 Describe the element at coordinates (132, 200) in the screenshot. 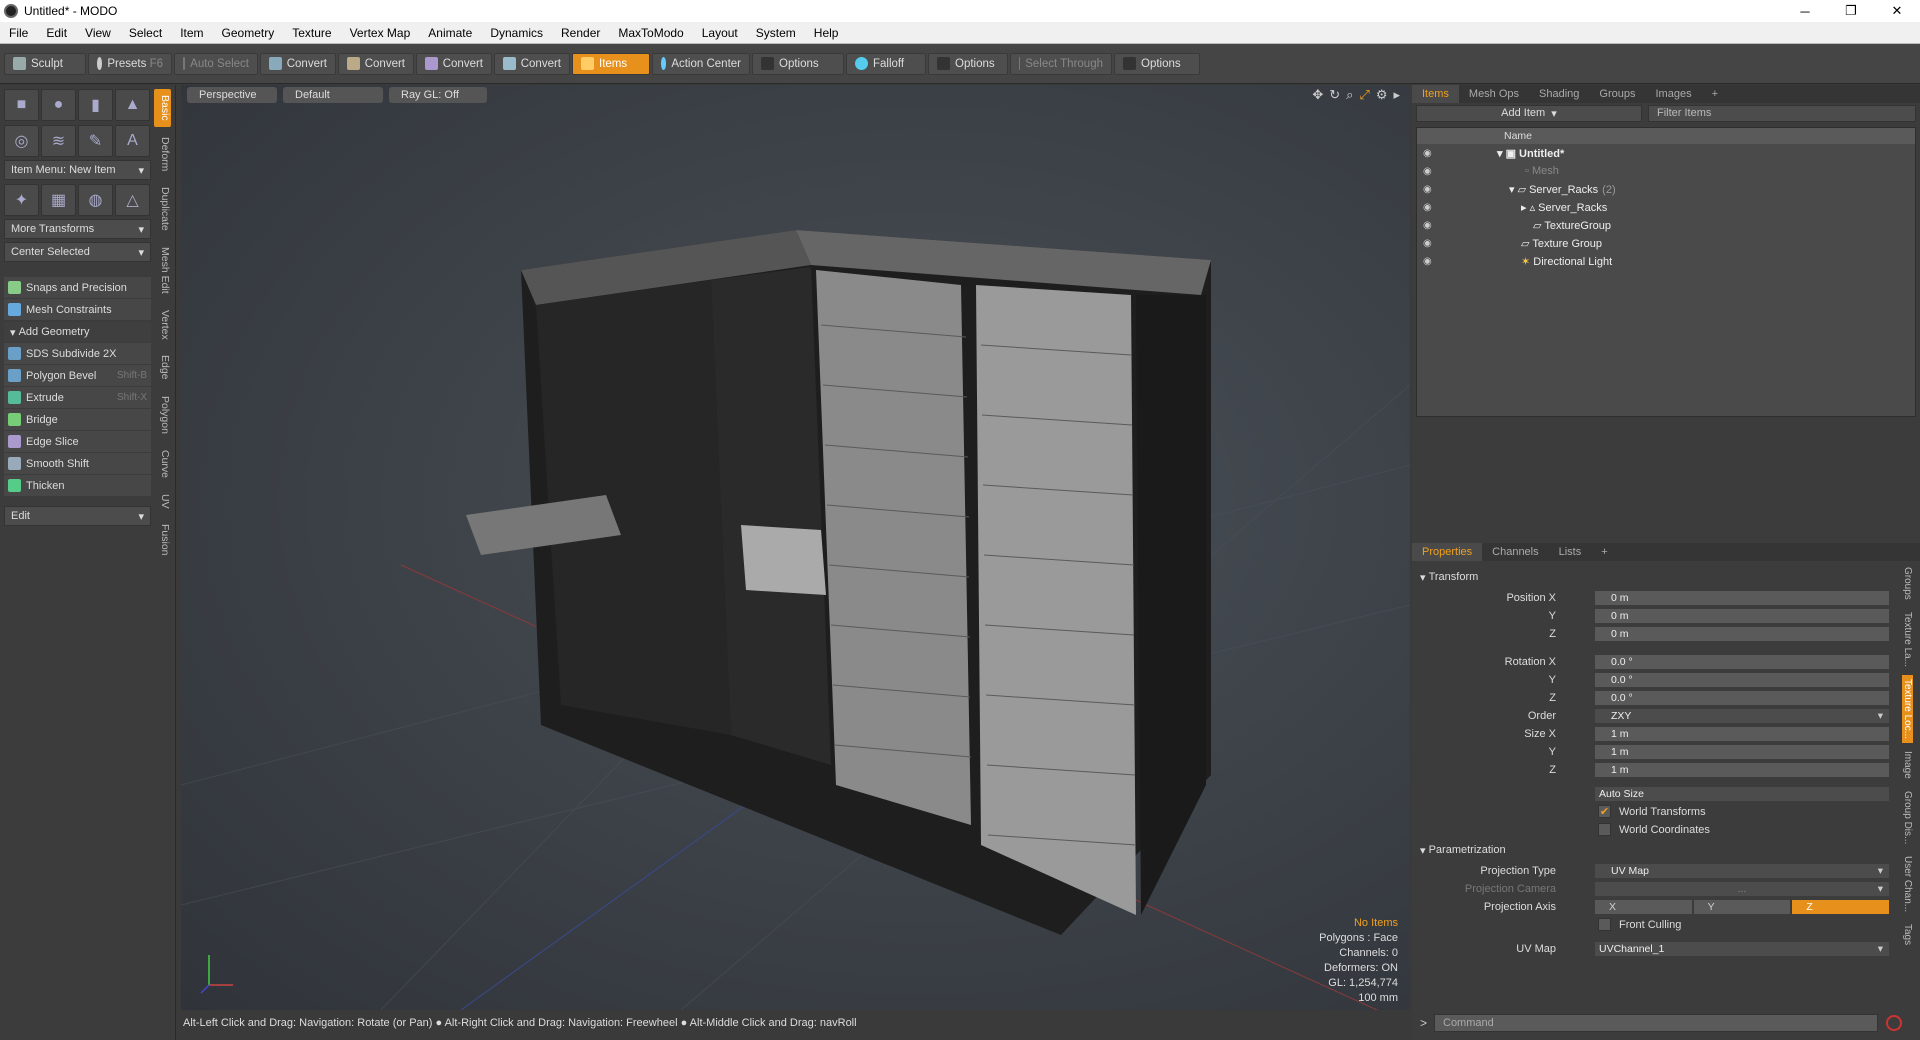

I see `pyramid-icon: △` at that location.